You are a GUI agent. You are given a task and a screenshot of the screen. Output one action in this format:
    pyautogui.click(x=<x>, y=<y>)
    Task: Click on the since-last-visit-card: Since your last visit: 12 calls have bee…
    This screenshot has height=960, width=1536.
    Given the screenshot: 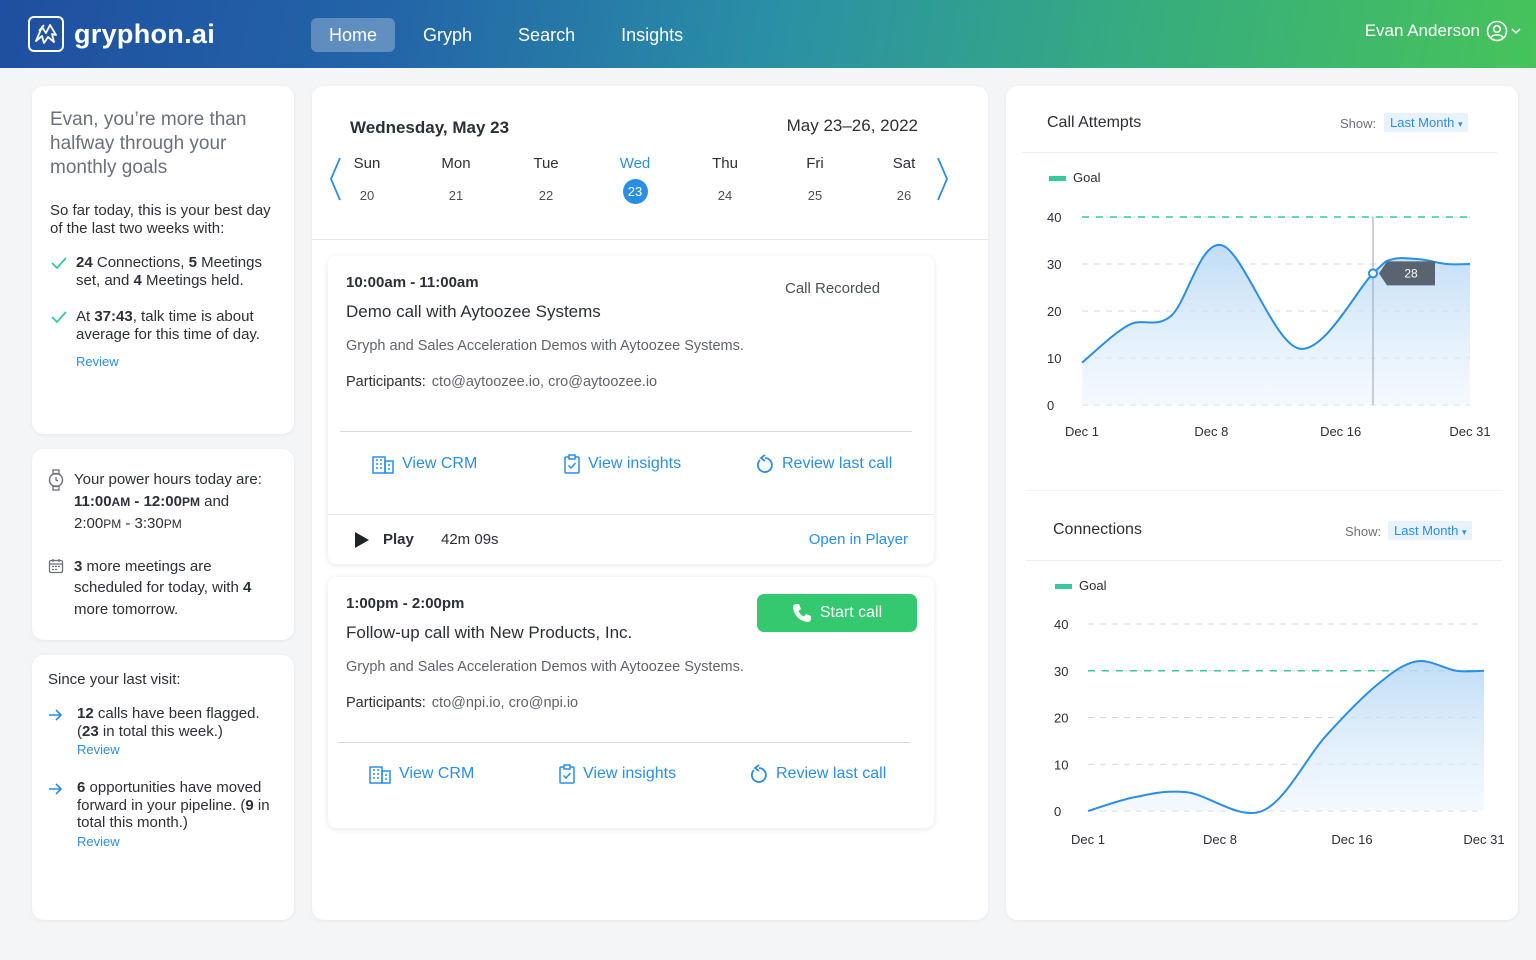 What is the action you would take?
    pyautogui.click(x=163, y=787)
    